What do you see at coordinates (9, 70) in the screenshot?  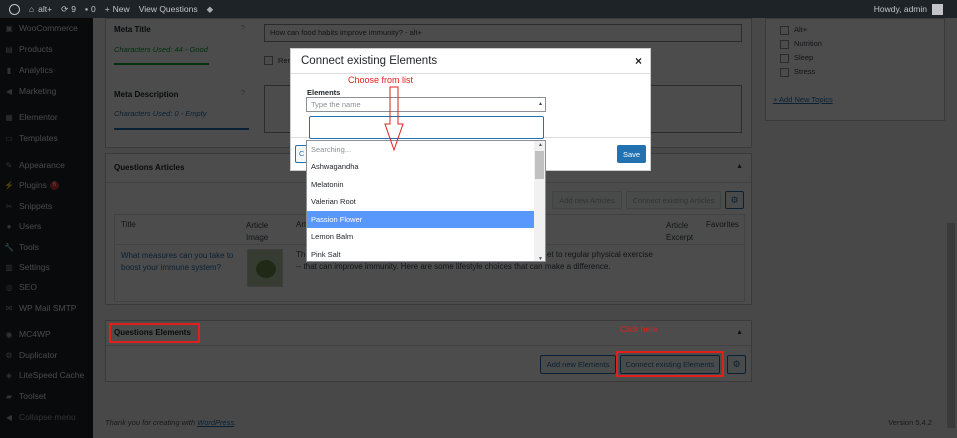 I see `analytics-icon: ▮` at bounding box center [9, 70].